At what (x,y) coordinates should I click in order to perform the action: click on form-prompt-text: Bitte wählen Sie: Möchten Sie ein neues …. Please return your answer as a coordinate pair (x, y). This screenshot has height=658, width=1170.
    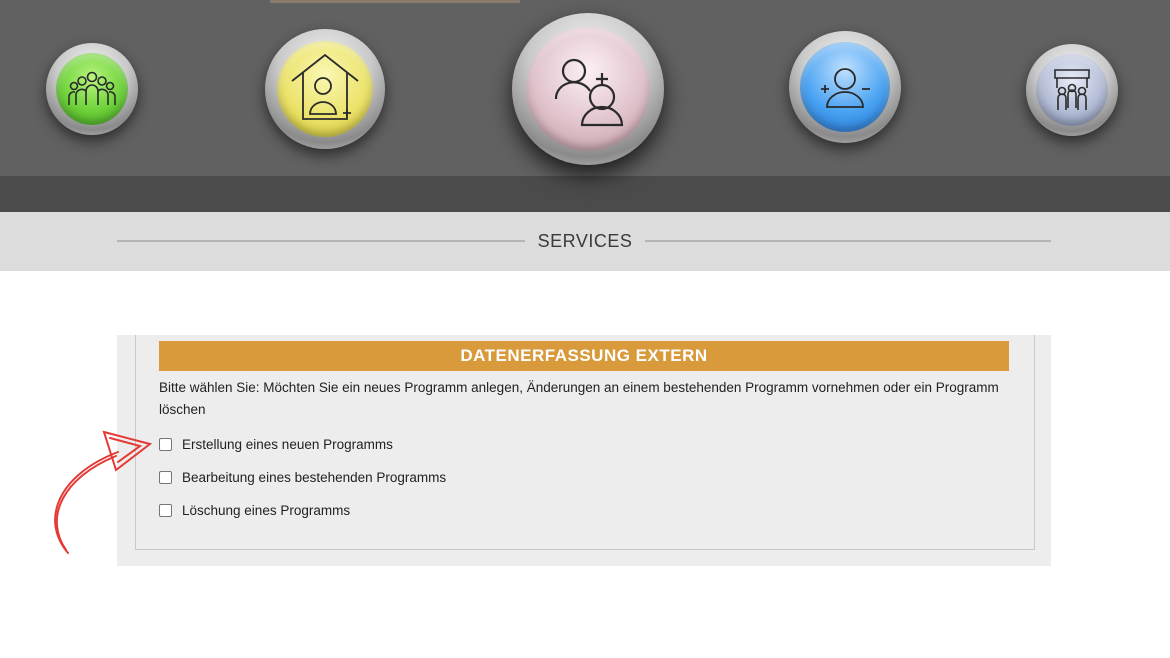
    Looking at the image, I should click on (579, 398).